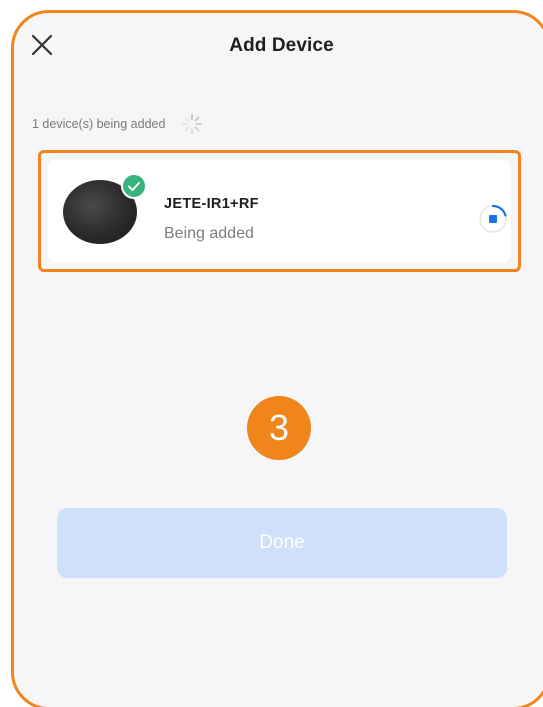  Describe the element at coordinates (282, 543) in the screenshot. I see `done-button: Done` at that location.